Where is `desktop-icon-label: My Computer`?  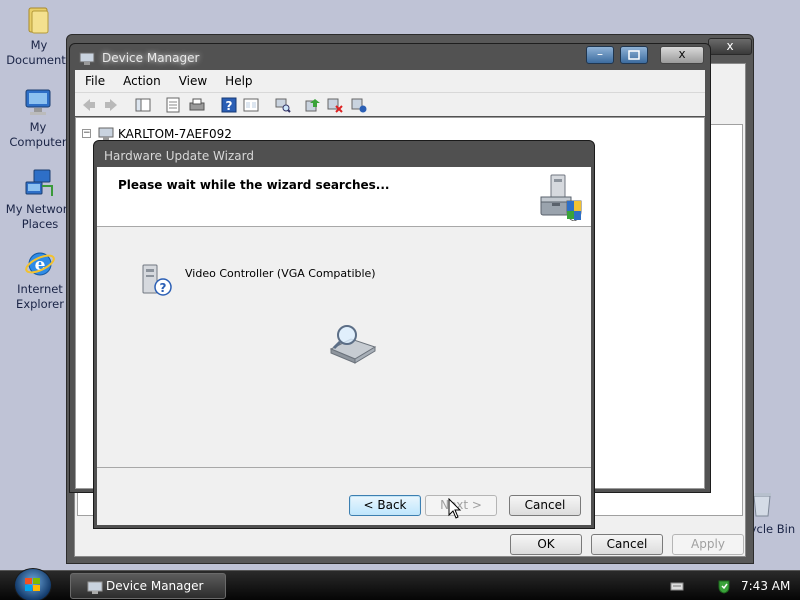 desktop-icon-label: My Computer is located at coordinates (38, 134).